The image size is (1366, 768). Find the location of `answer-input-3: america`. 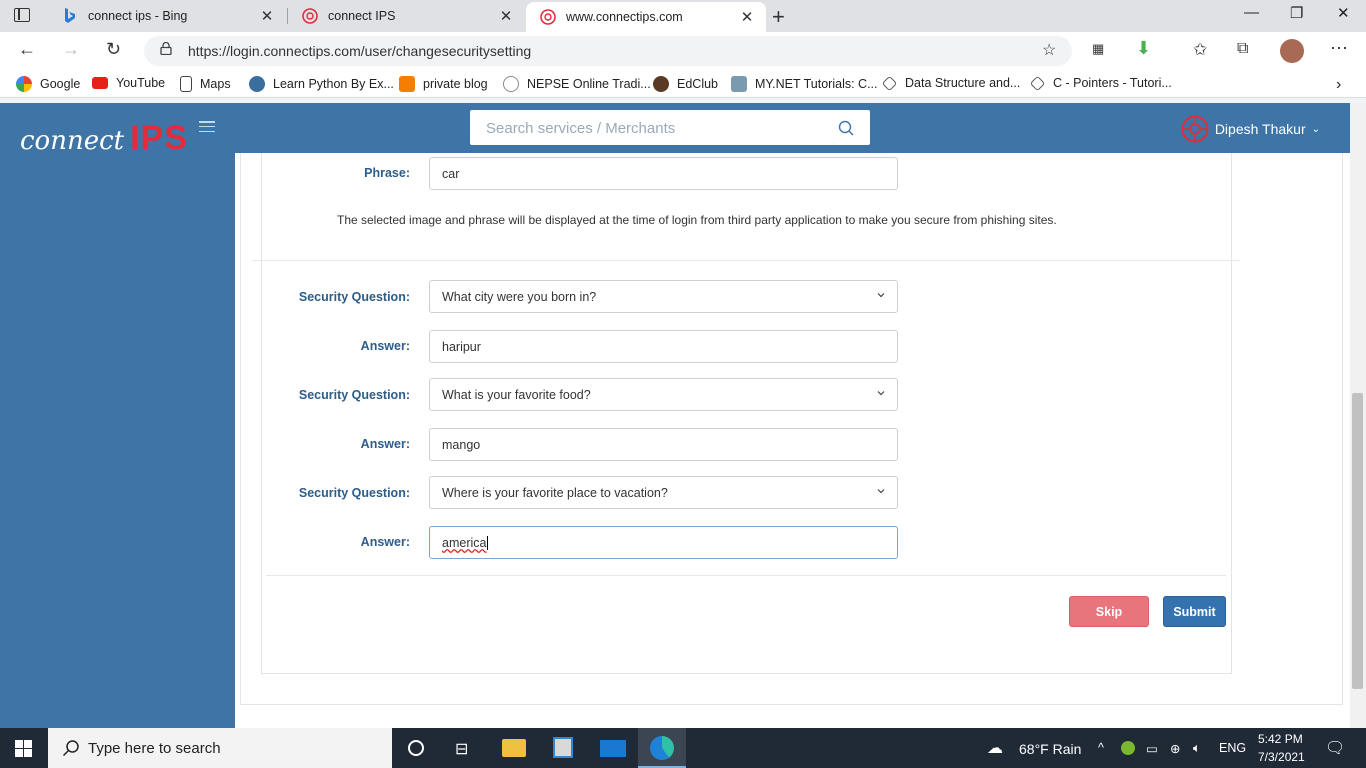

answer-input-3: america is located at coordinates (663, 542).